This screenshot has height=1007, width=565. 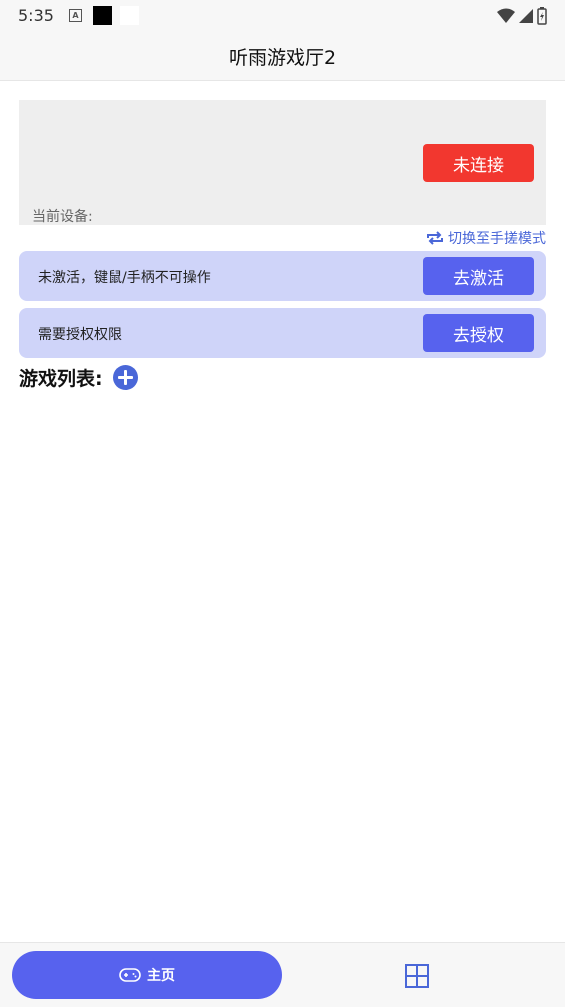 What do you see at coordinates (478, 333) in the screenshot?
I see `authorize-button: 去授权` at bounding box center [478, 333].